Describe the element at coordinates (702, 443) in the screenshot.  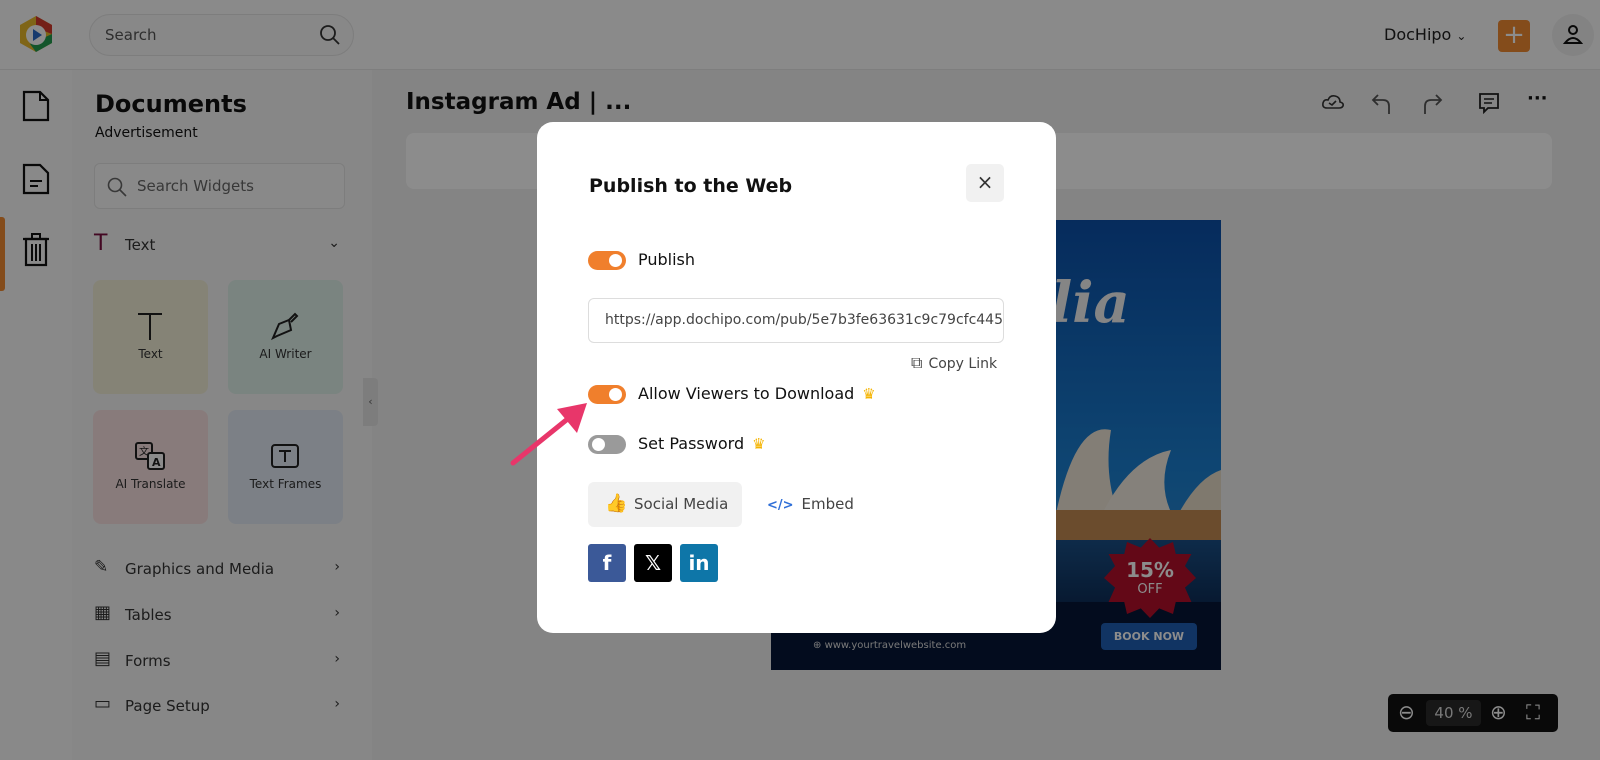
I see `set-password-label: Set Password ♛` at that location.